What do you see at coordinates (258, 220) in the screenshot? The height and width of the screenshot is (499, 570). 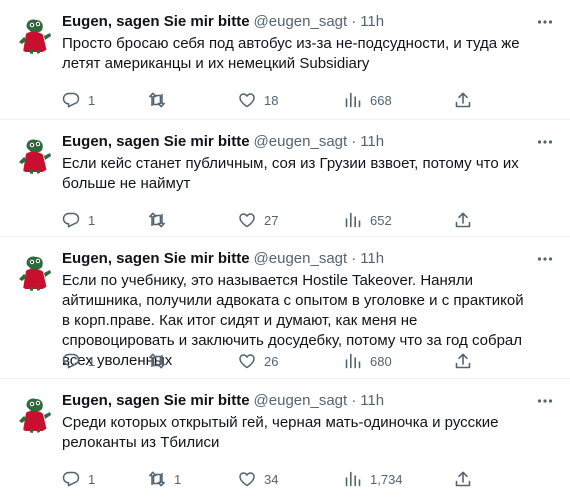 I see `like-button: 27` at bounding box center [258, 220].